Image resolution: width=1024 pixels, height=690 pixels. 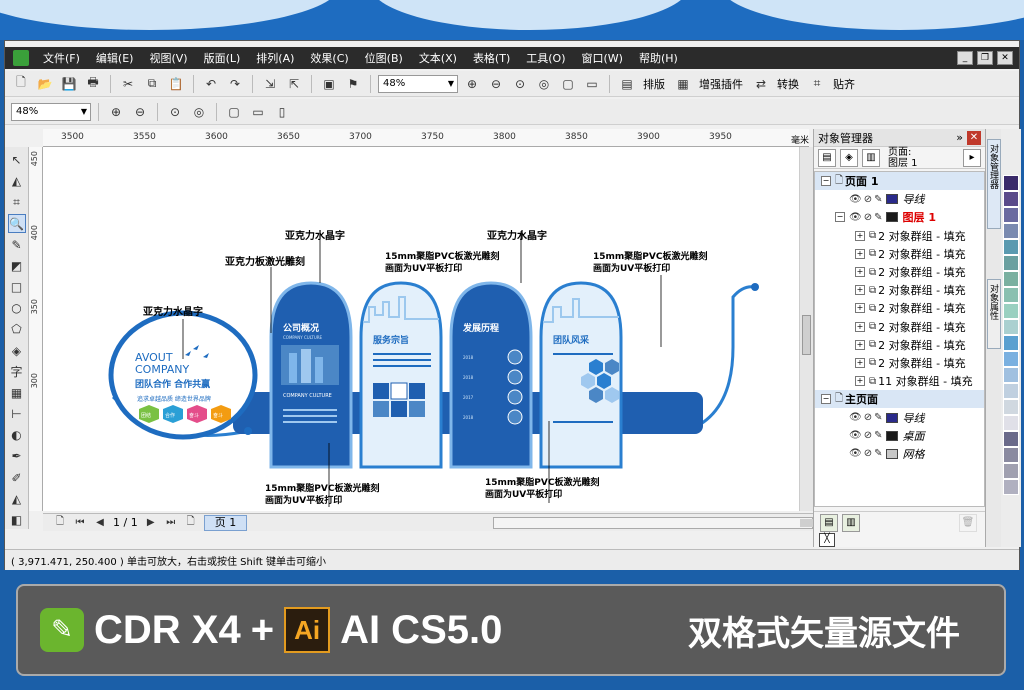 I want to click on menu-bitmaps: 位图(B), so click(x=384, y=58).